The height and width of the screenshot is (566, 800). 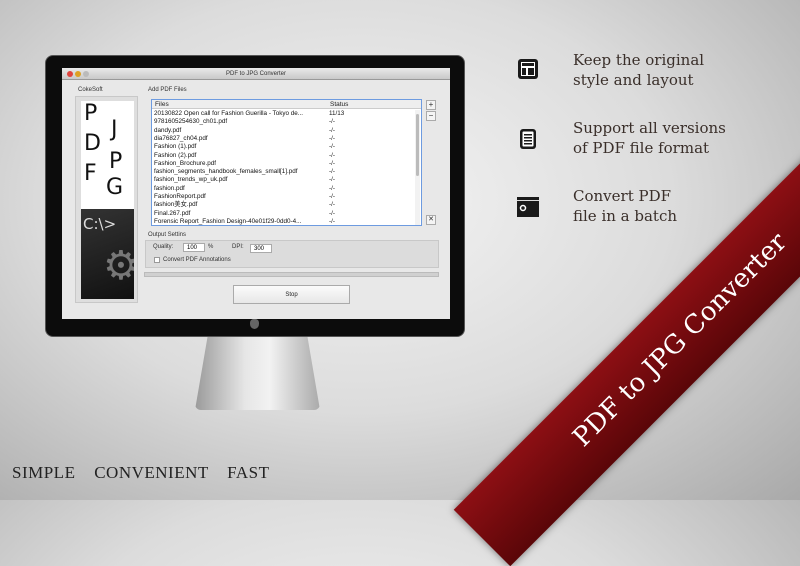 What do you see at coordinates (92, 143) in the screenshot?
I see `art-letter: D` at bounding box center [92, 143].